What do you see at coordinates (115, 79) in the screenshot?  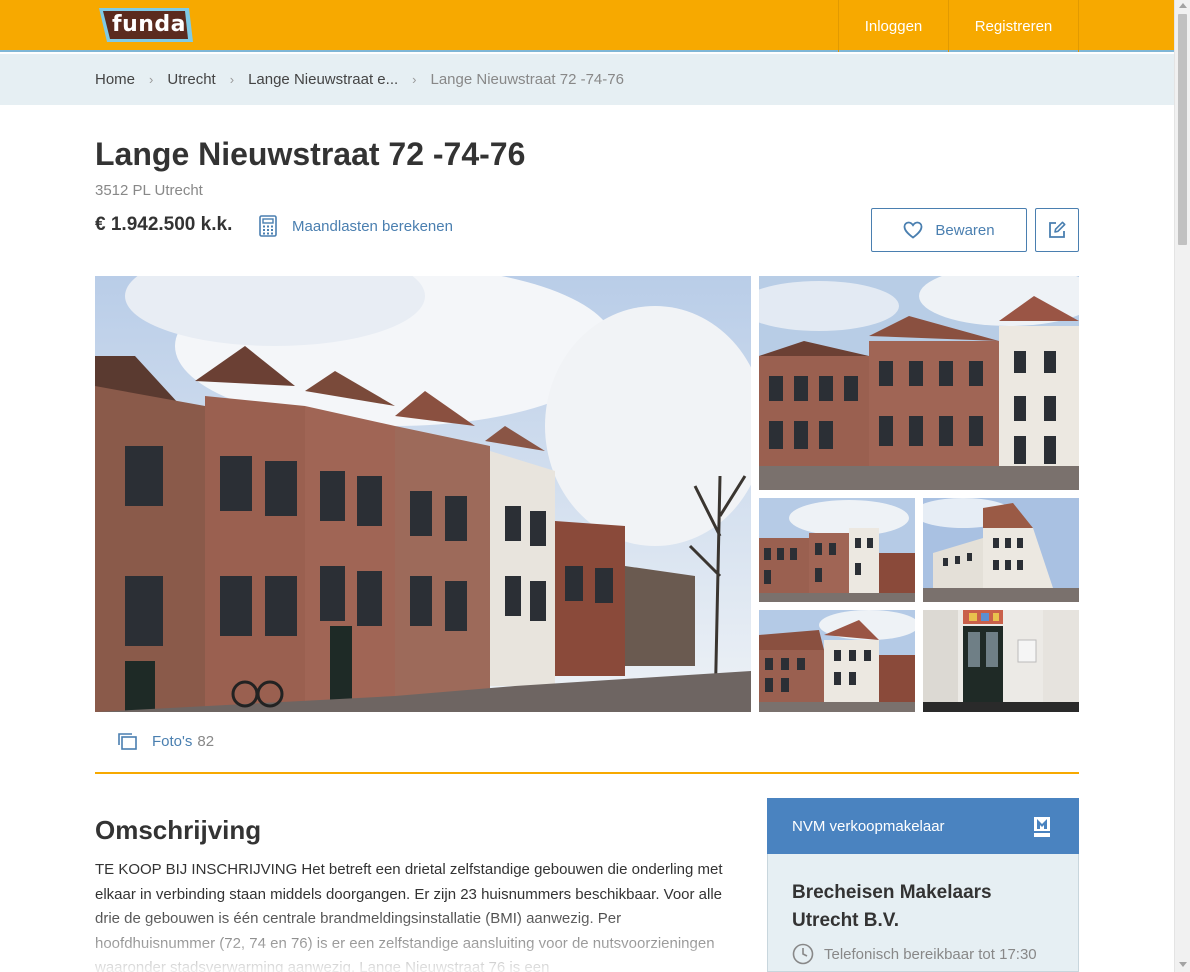 I see `breadcrumb-home: Home` at bounding box center [115, 79].